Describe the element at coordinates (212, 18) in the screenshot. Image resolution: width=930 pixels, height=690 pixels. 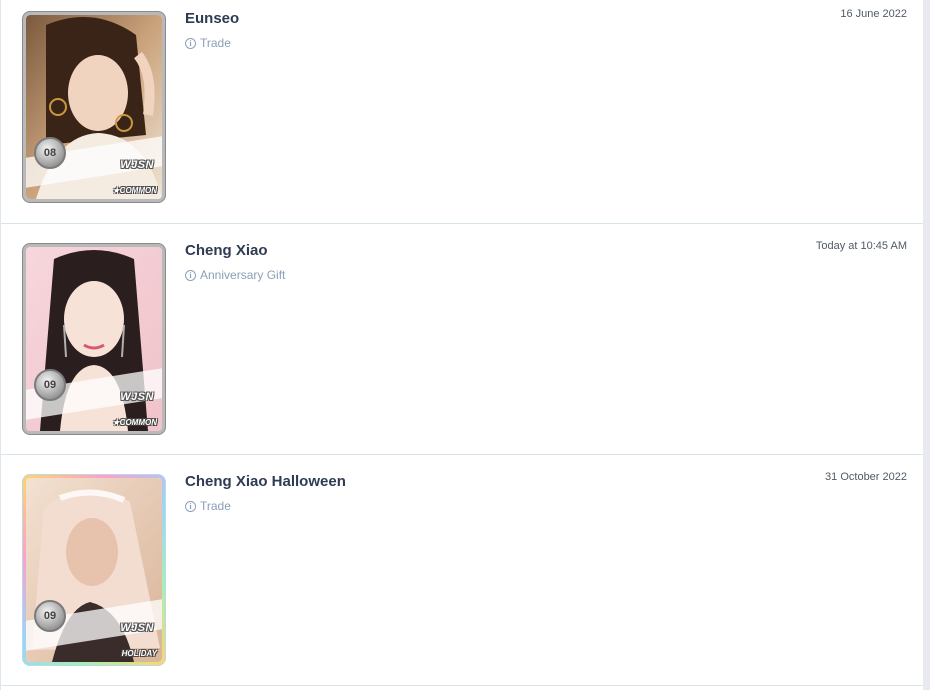
I see `card-name: Eunseo` at that location.